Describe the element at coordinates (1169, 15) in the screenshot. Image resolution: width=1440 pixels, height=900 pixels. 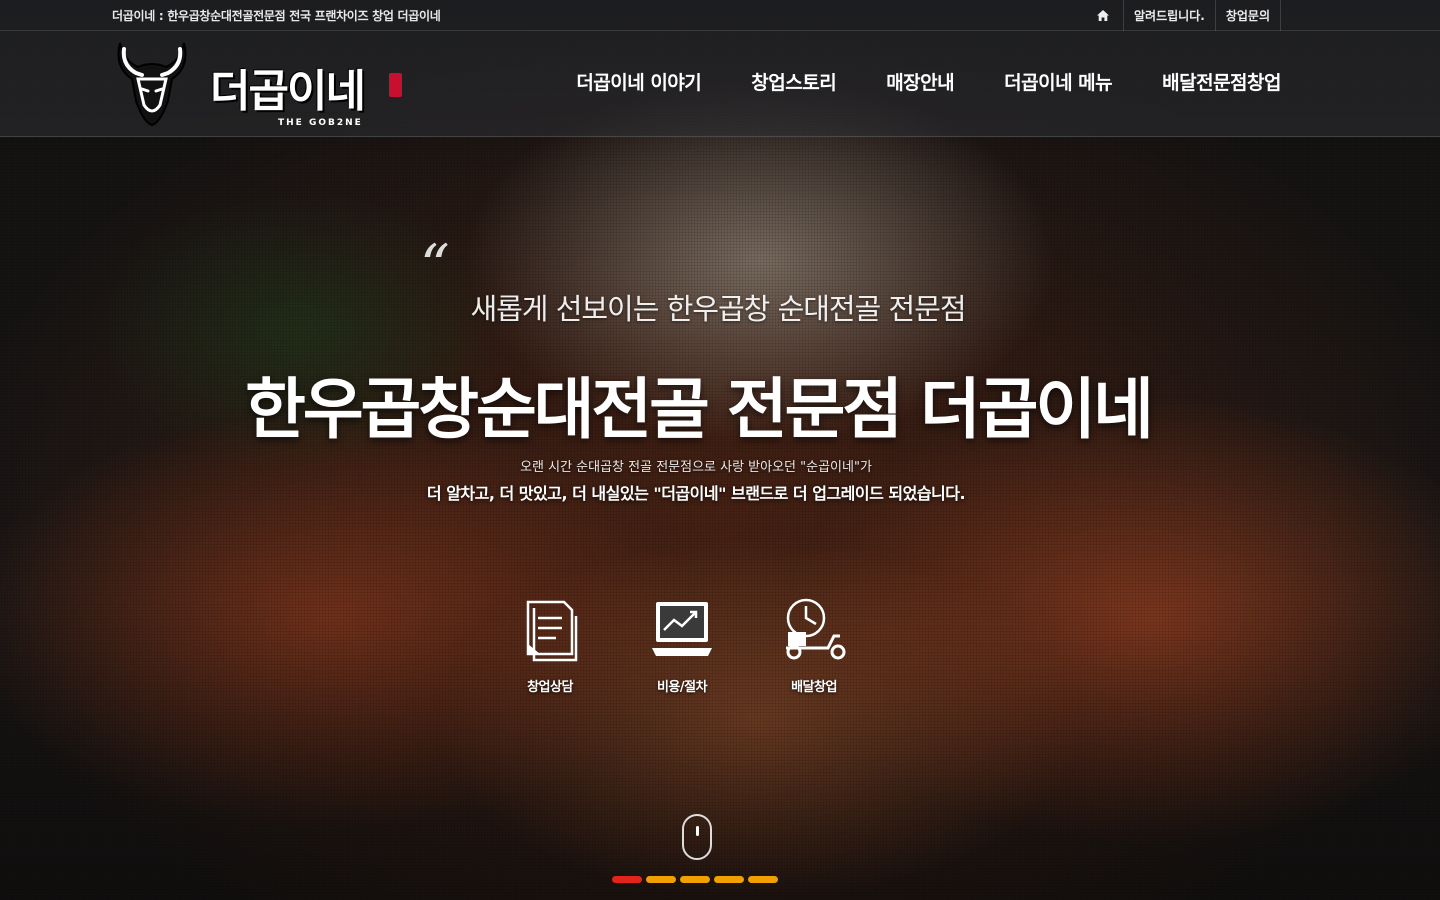
I see `notice-link: 알려드립니다.` at that location.